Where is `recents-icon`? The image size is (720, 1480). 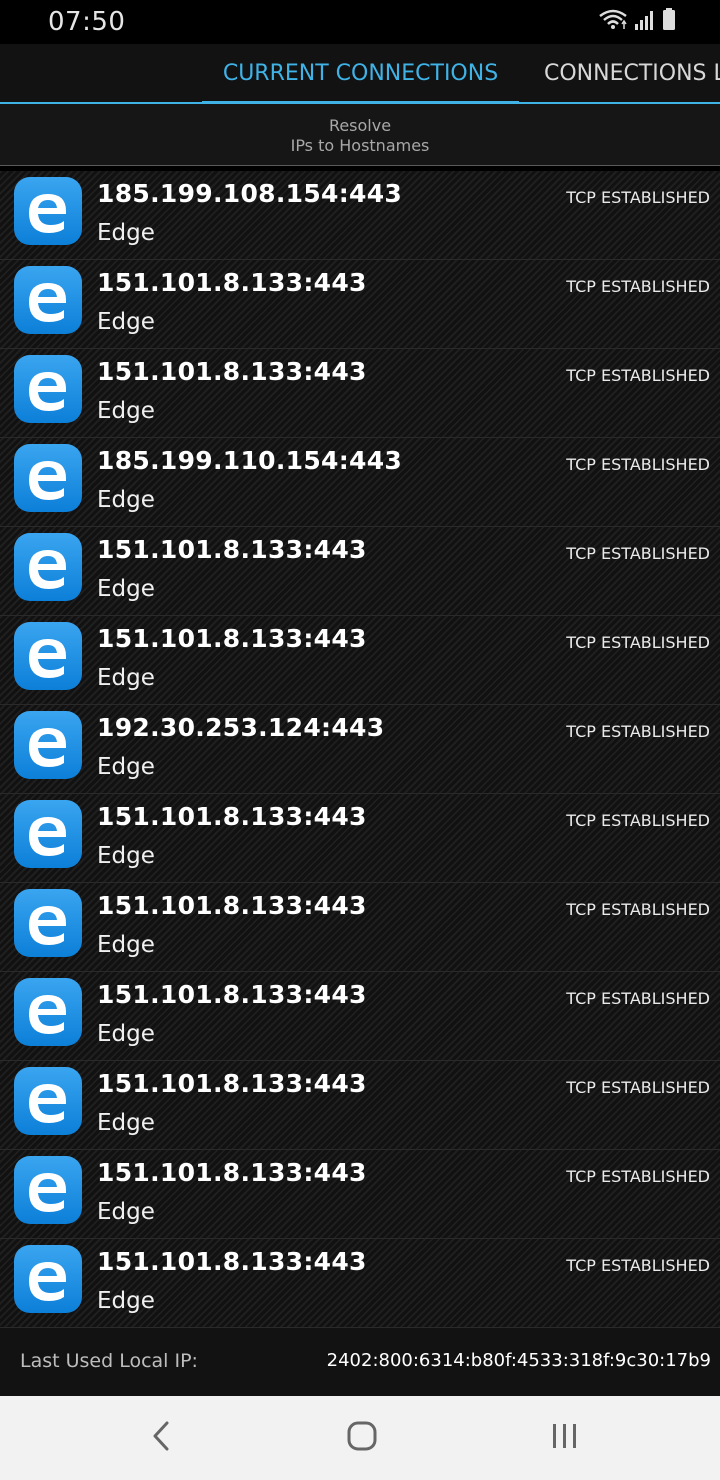
recents-icon is located at coordinates (565, 1438).